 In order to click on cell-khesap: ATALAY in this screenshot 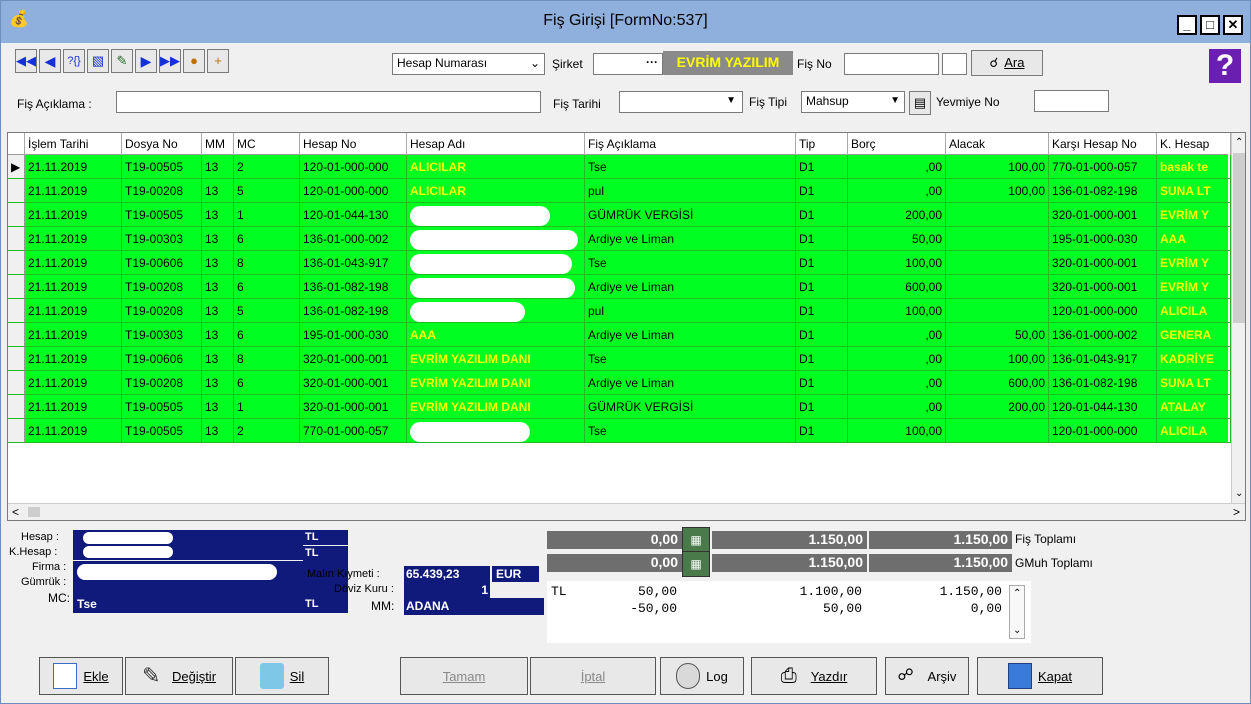, I will do `click(1194, 407)`.